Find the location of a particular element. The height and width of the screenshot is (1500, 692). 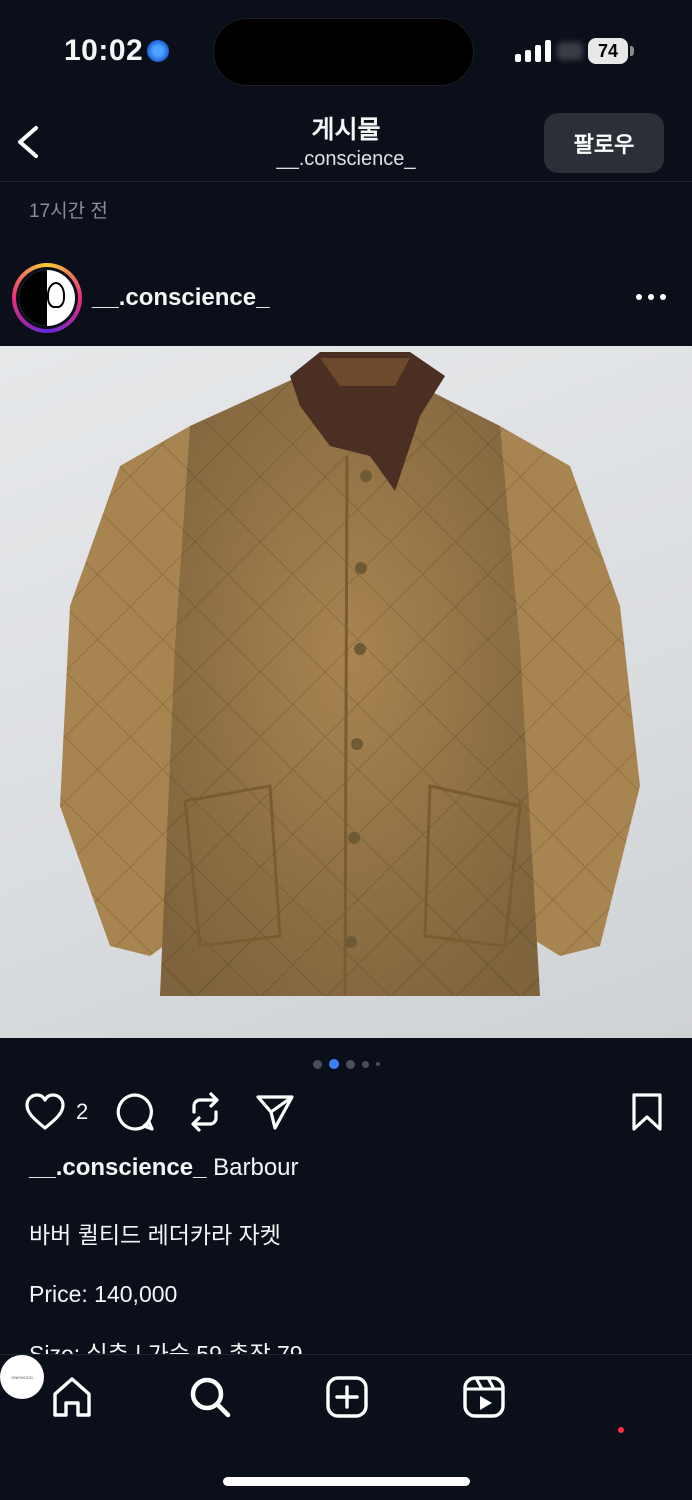

status-bar: 10:02 74 is located at coordinates (346, 50).